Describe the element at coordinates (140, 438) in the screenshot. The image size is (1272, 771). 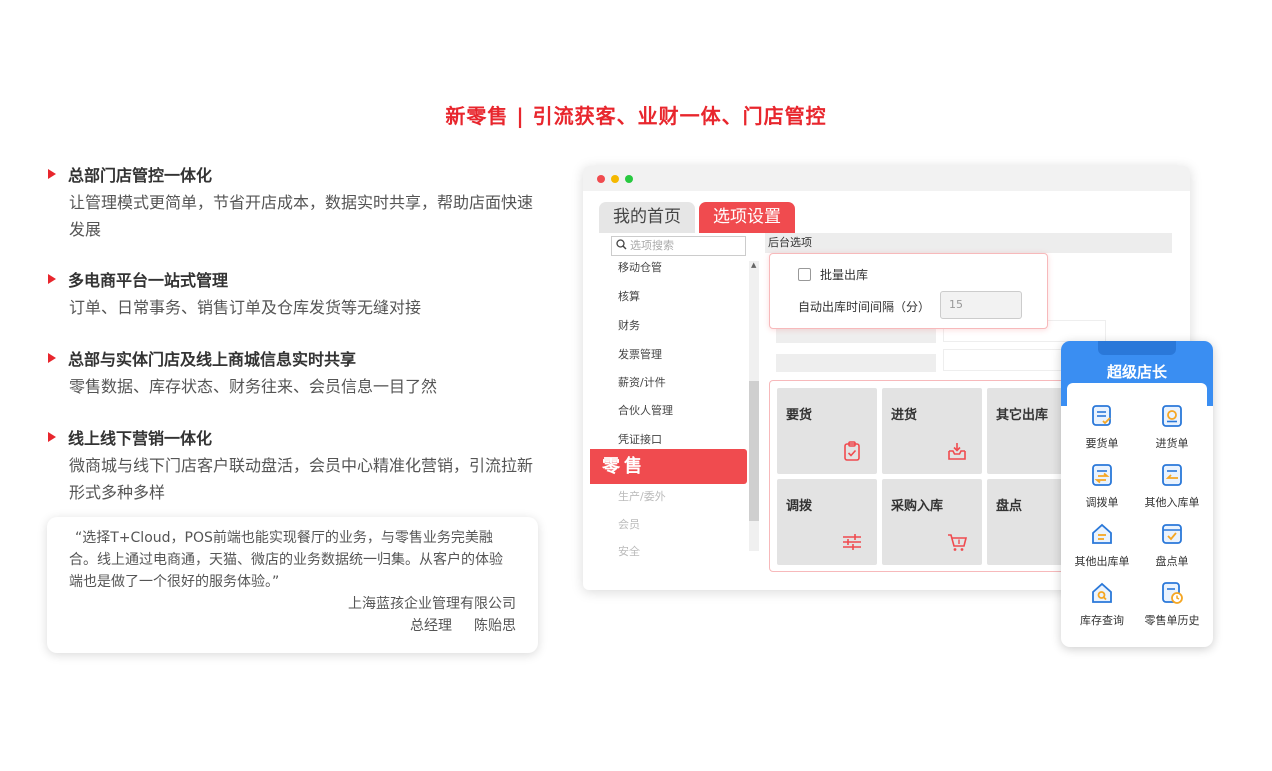
I see `feature-title: 线上线下营销一体化` at that location.